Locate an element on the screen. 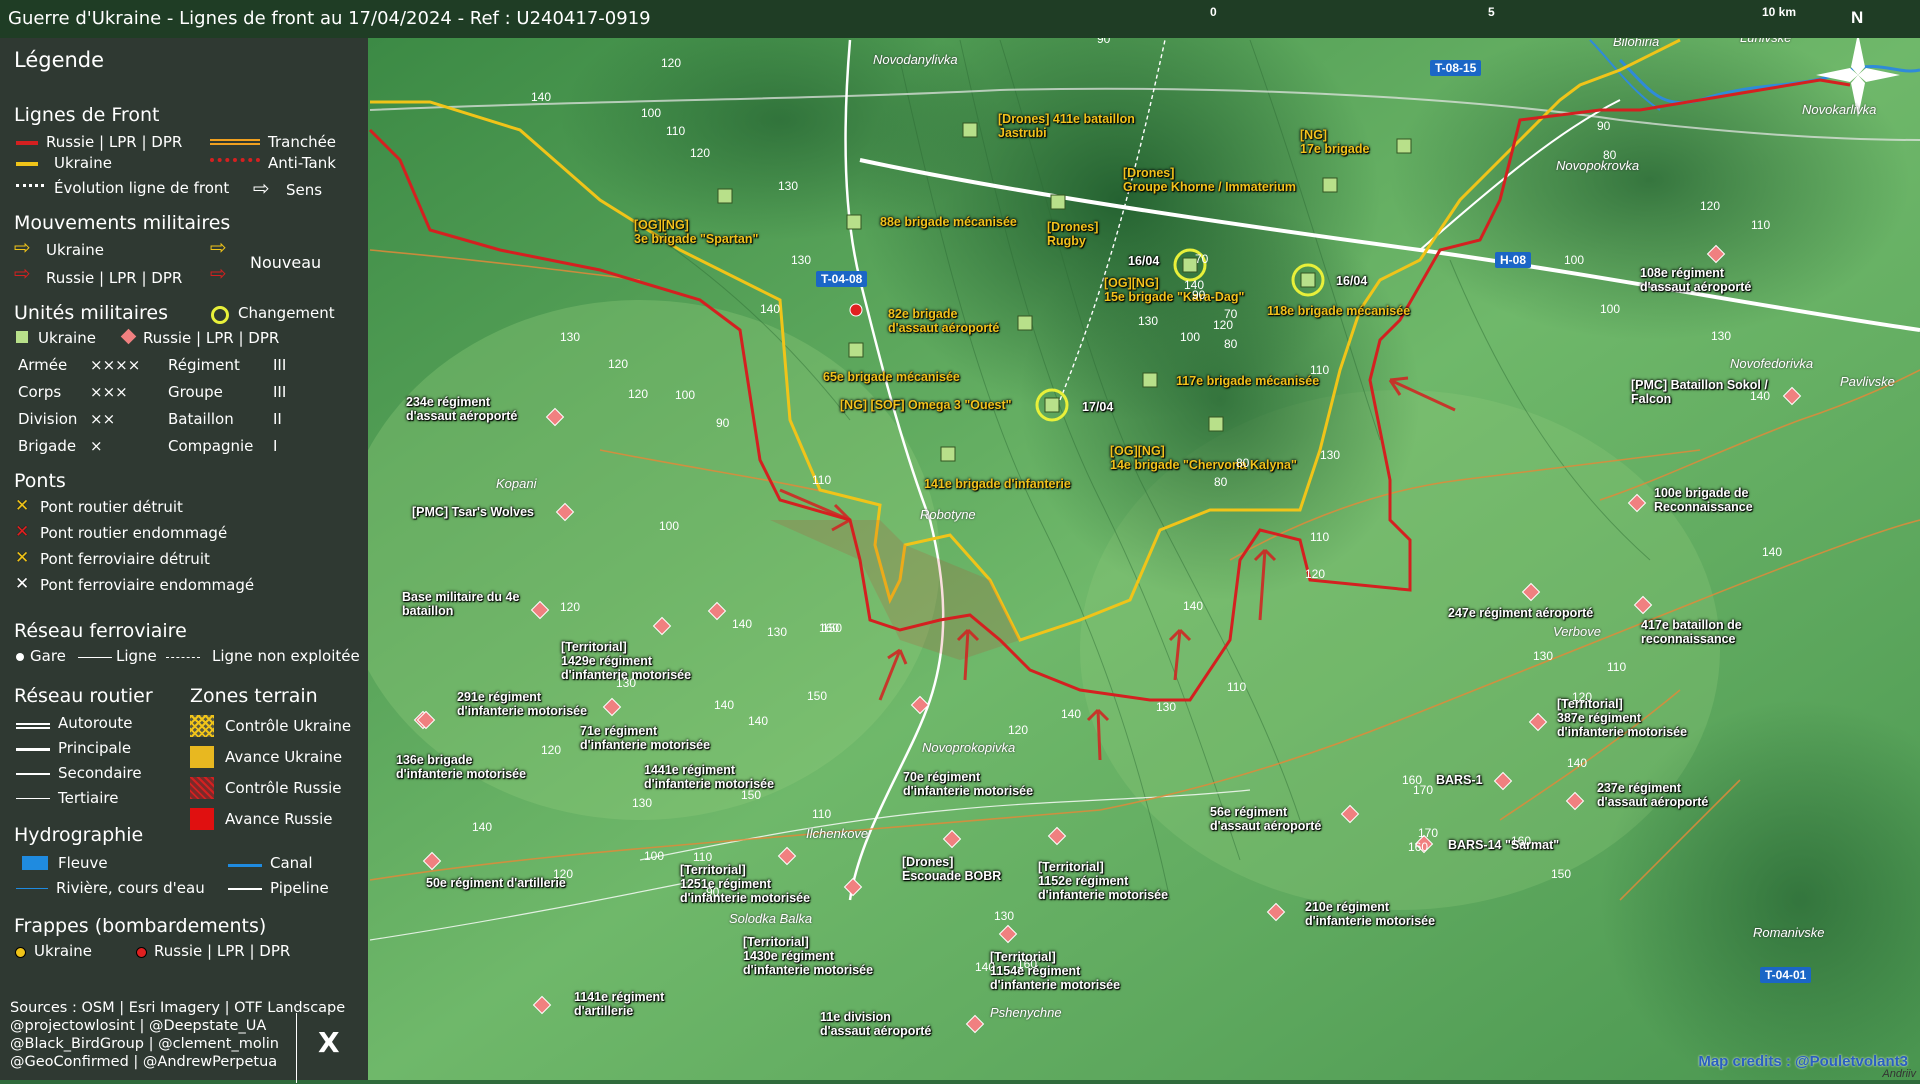  unit-label-russia: 291e régiment d'infanterie motorisée is located at coordinates (522, 704).